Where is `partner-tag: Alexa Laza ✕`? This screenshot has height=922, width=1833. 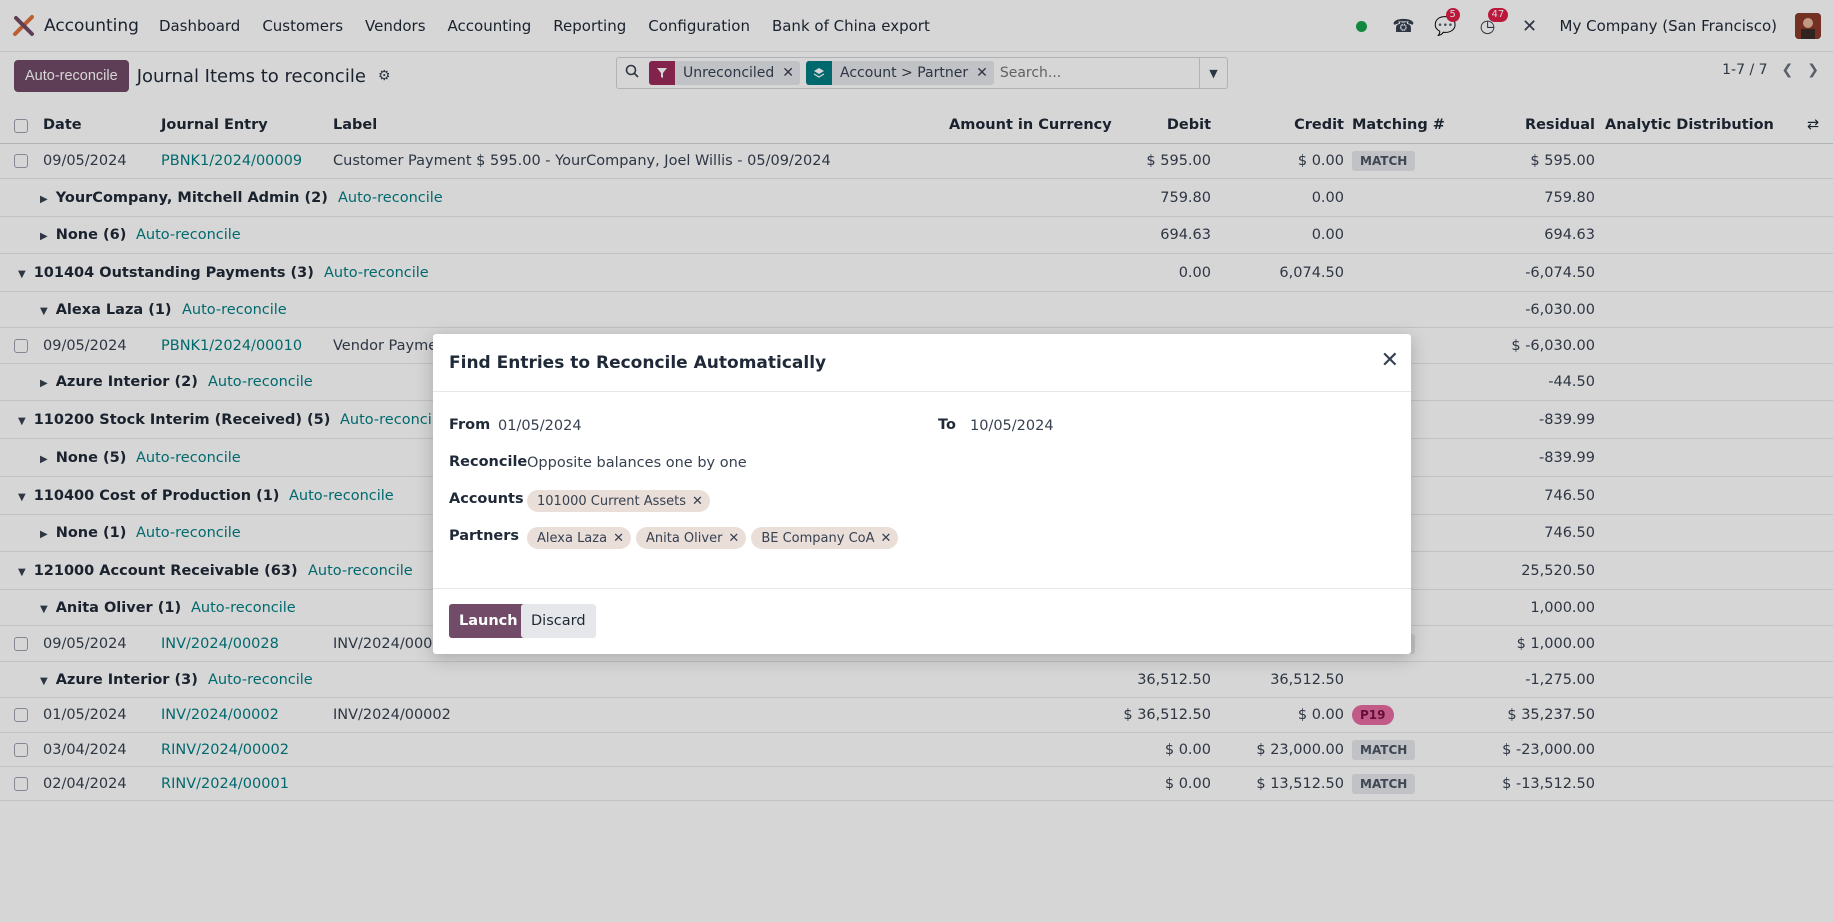
partner-tag: Alexa Laza ✕ is located at coordinates (579, 538).